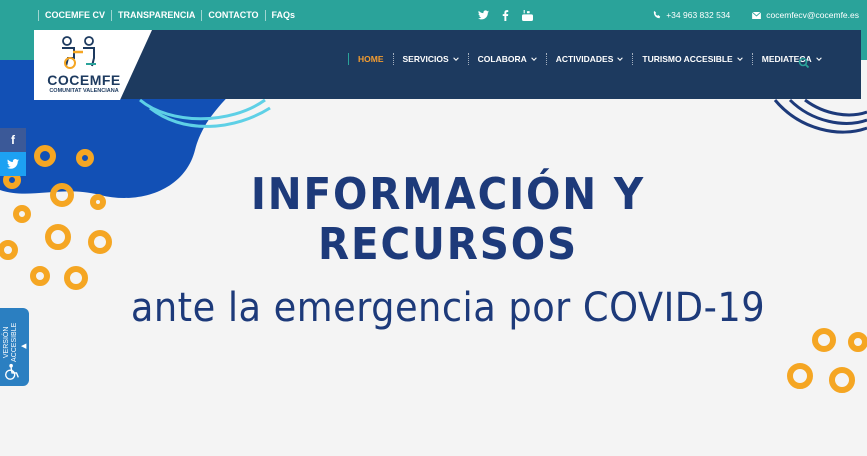 Image resolution: width=867 pixels, height=456 pixels. Describe the element at coordinates (84, 80) in the screenshot. I see `logo-name: COCEMFE` at that location.